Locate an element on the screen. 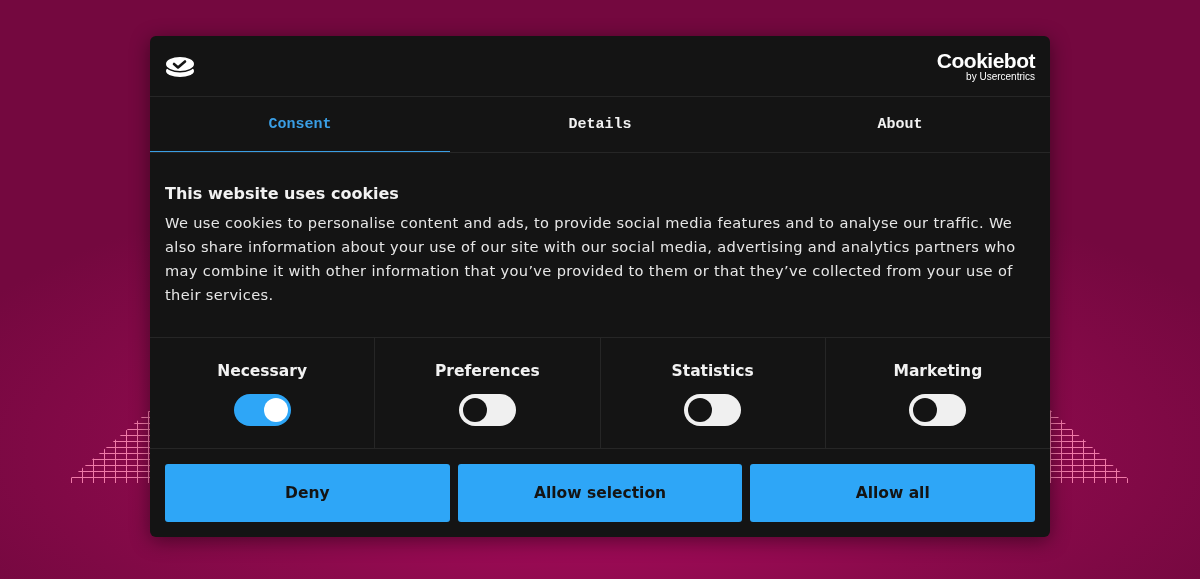  brand-logo: Cookiebot is located at coordinates (985, 60).